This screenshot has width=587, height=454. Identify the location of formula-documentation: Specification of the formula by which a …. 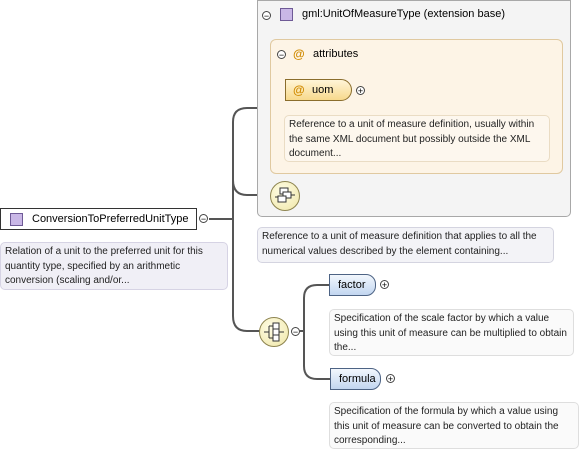
(454, 425).